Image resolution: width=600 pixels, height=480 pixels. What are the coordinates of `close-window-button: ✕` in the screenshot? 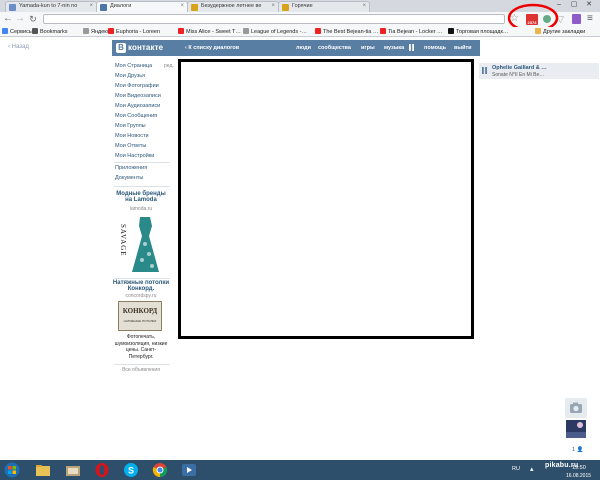 It's located at (589, 4).